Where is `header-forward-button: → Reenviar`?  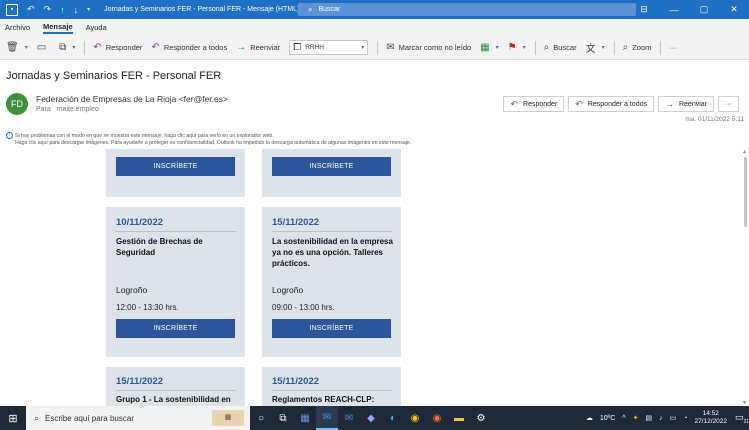 header-forward-button: → Reenviar is located at coordinates (685, 104).